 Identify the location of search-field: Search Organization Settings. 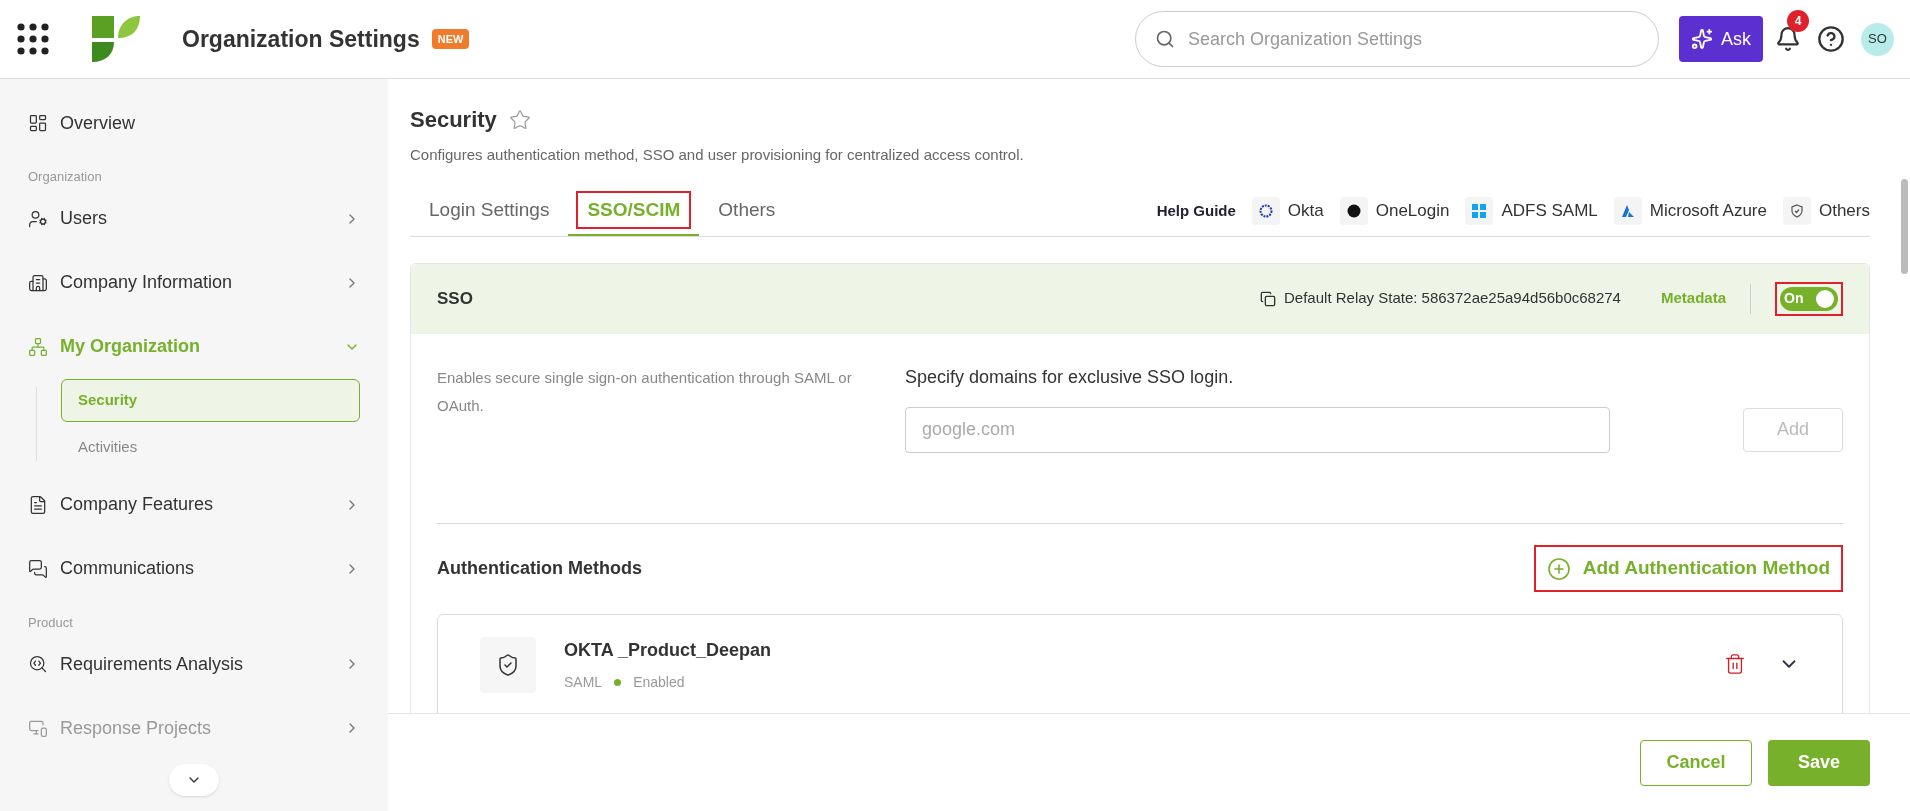
(1397, 39).